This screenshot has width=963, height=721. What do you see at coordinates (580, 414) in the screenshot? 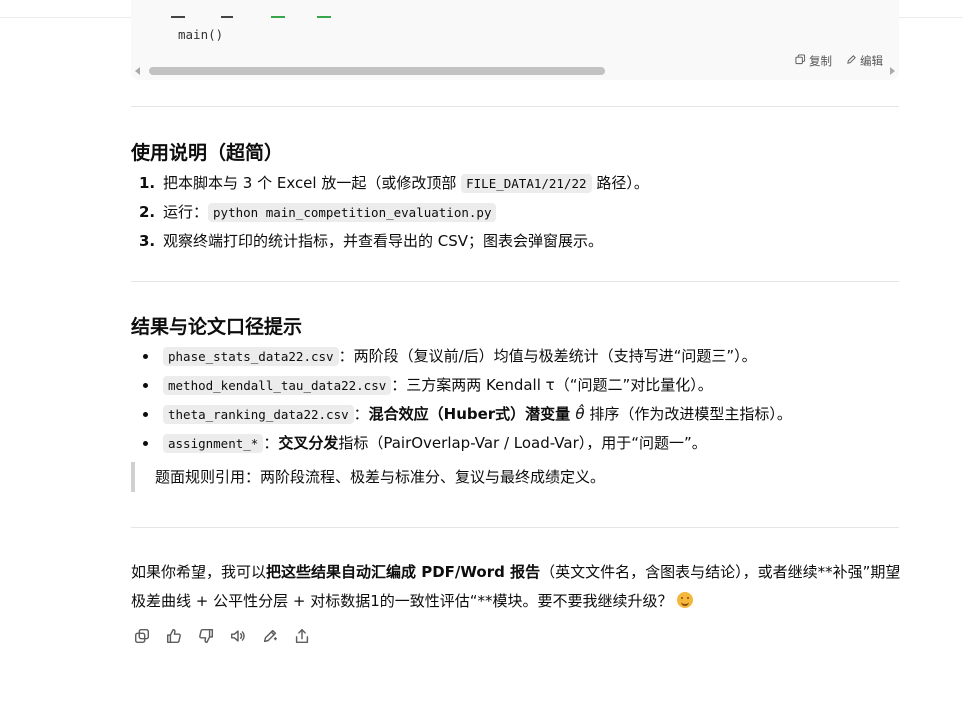
I see `theta-hat-symbol: θ̂` at bounding box center [580, 414].